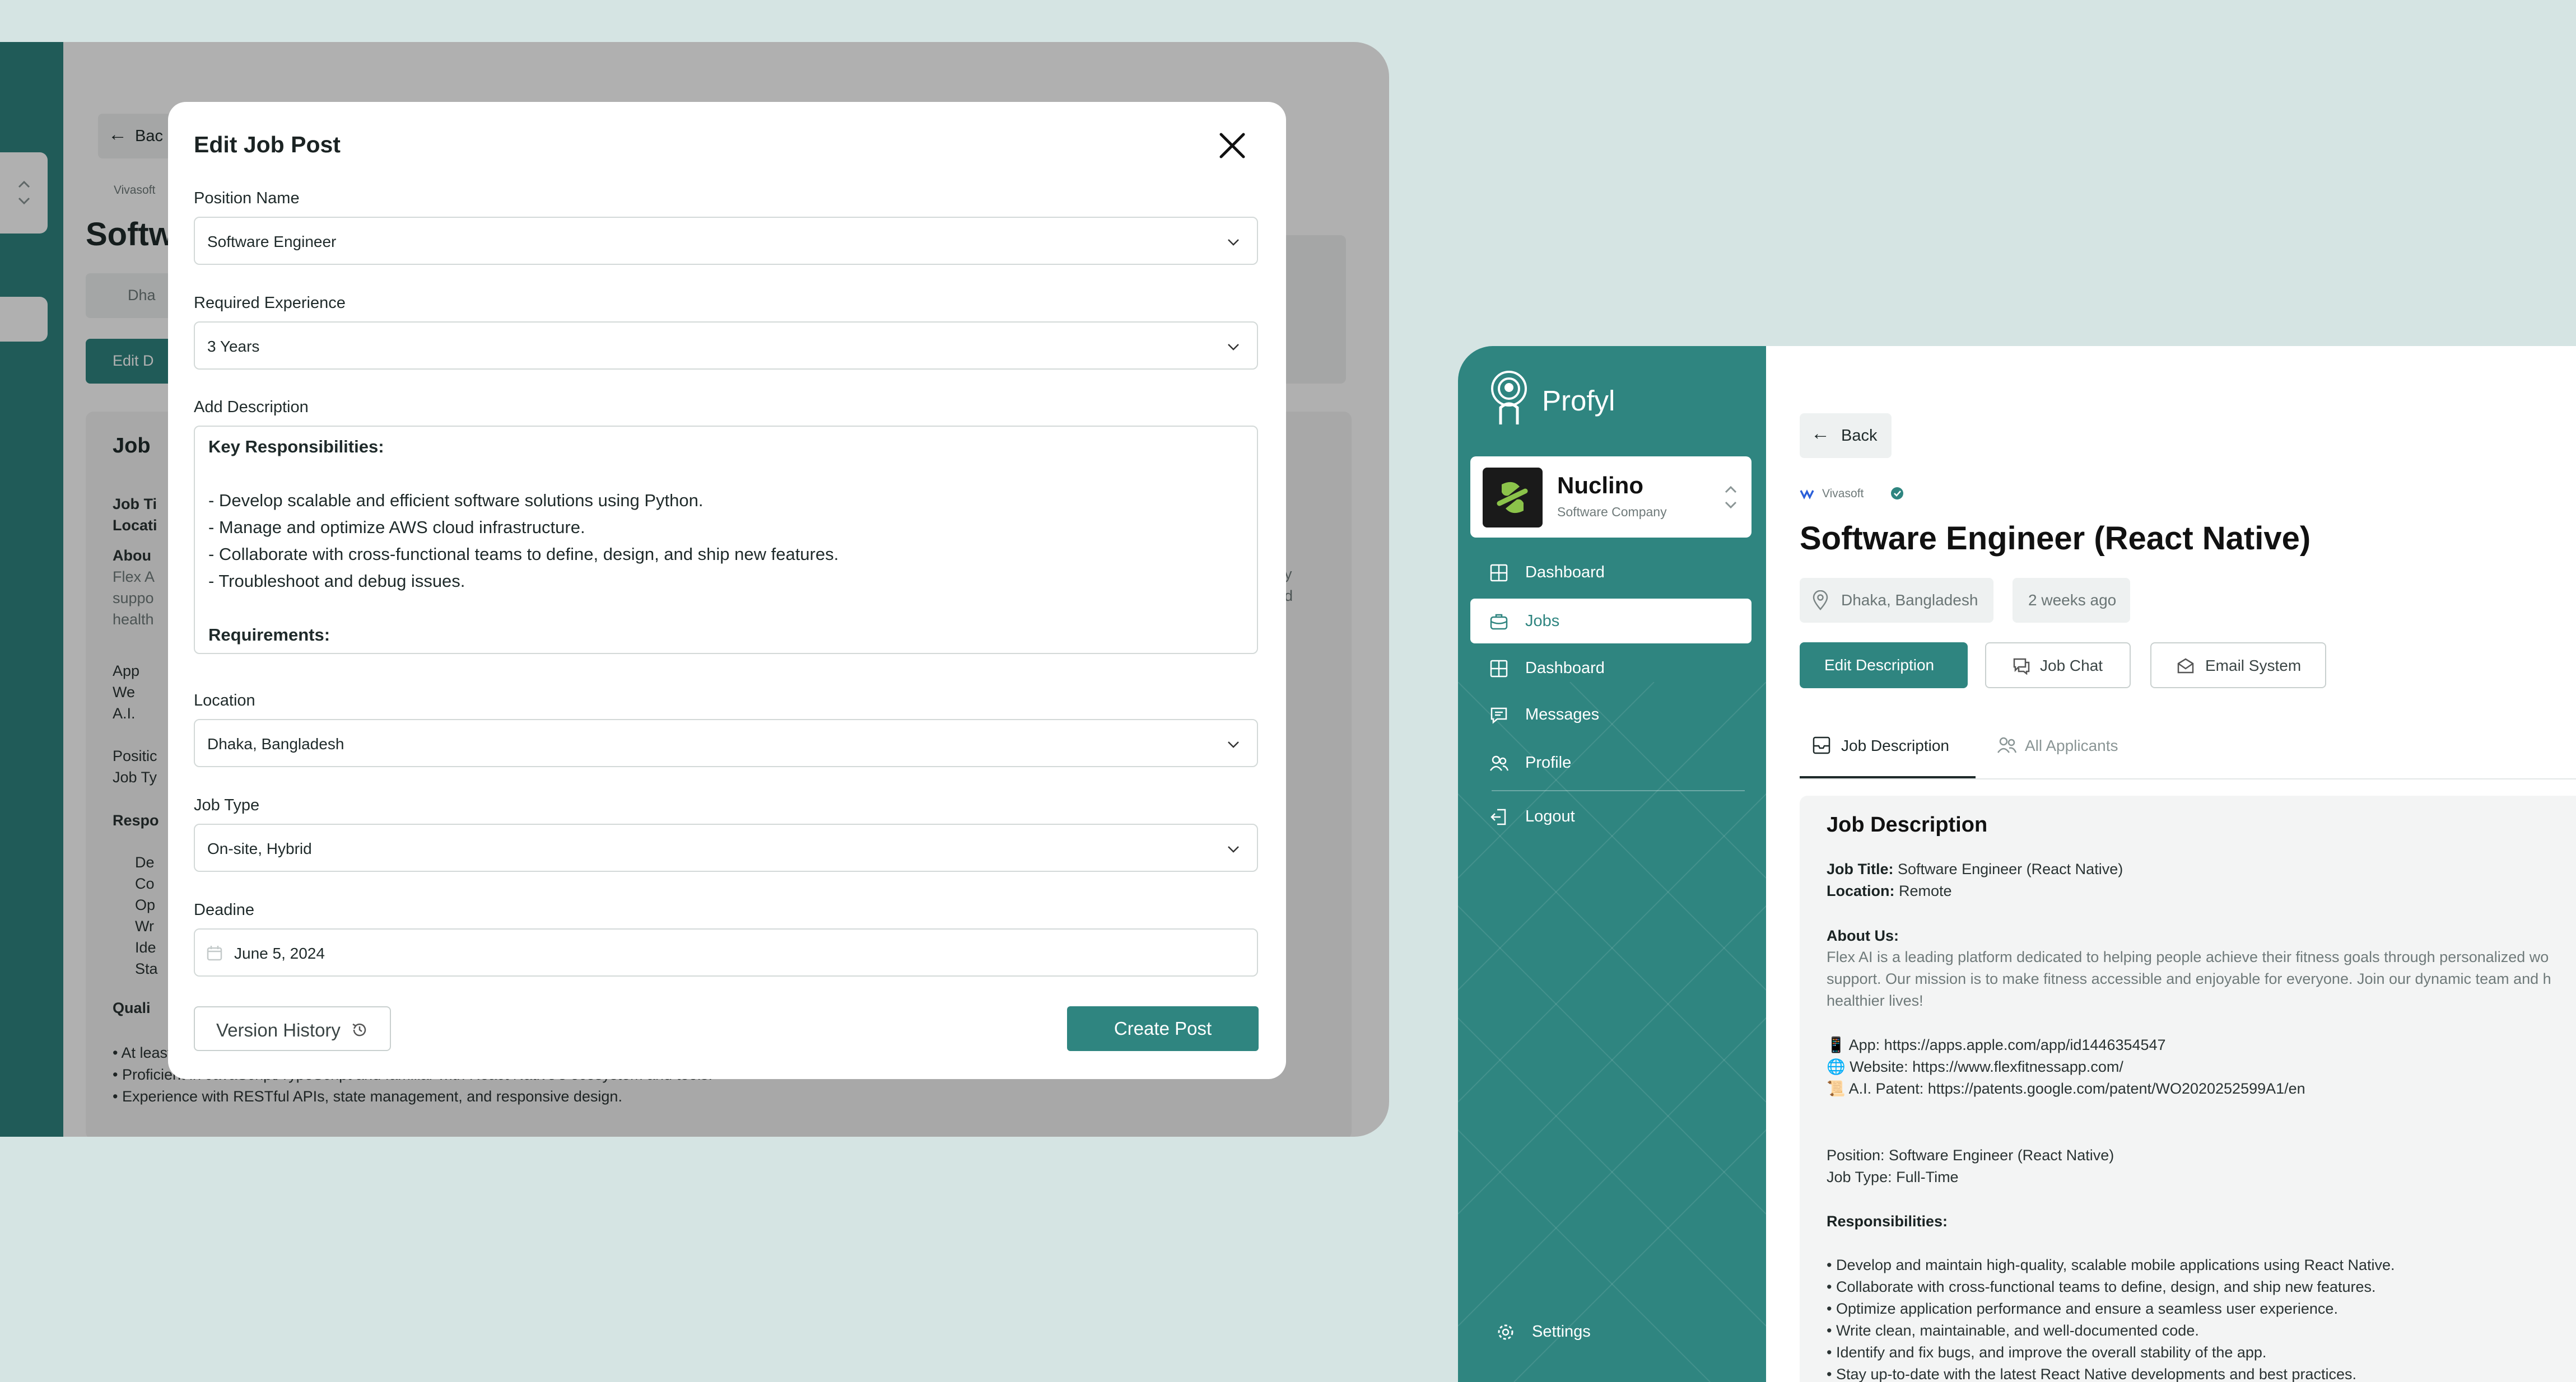 The image size is (2576, 1382). Describe the element at coordinates (1499, 622) in the screenshot. I see `briefcase-icon` at that location.